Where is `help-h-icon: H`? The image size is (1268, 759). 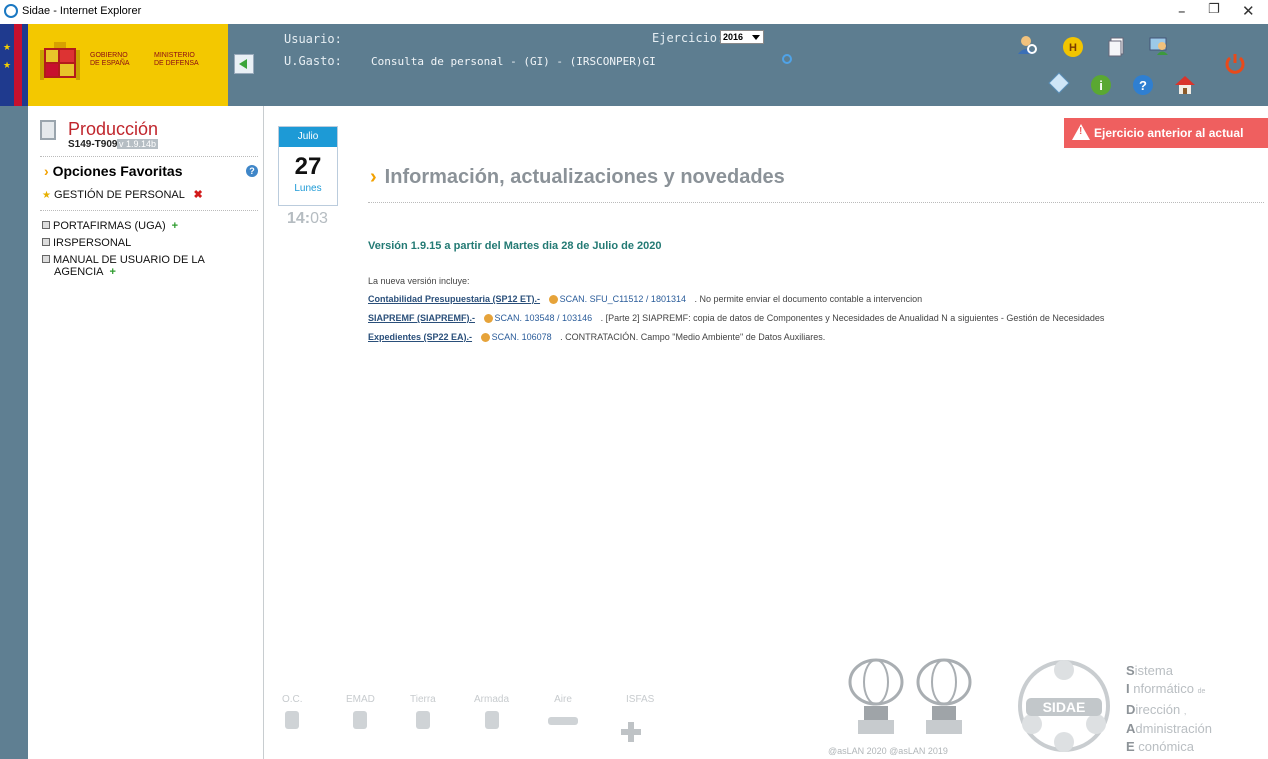
help-h-icon: H is located at coordinates (1073, 47).